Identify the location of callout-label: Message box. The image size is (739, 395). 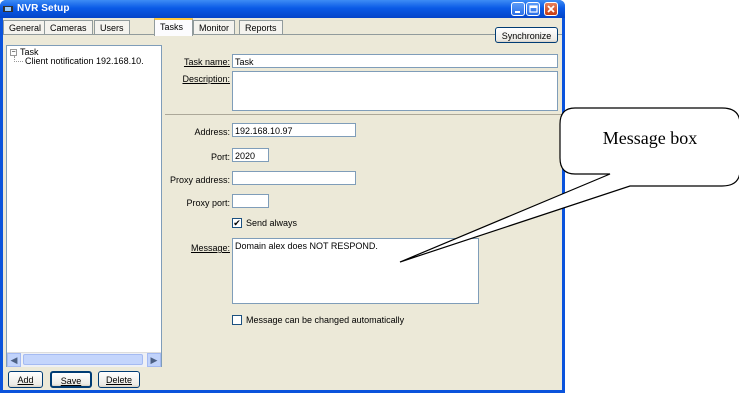
(650, 138).